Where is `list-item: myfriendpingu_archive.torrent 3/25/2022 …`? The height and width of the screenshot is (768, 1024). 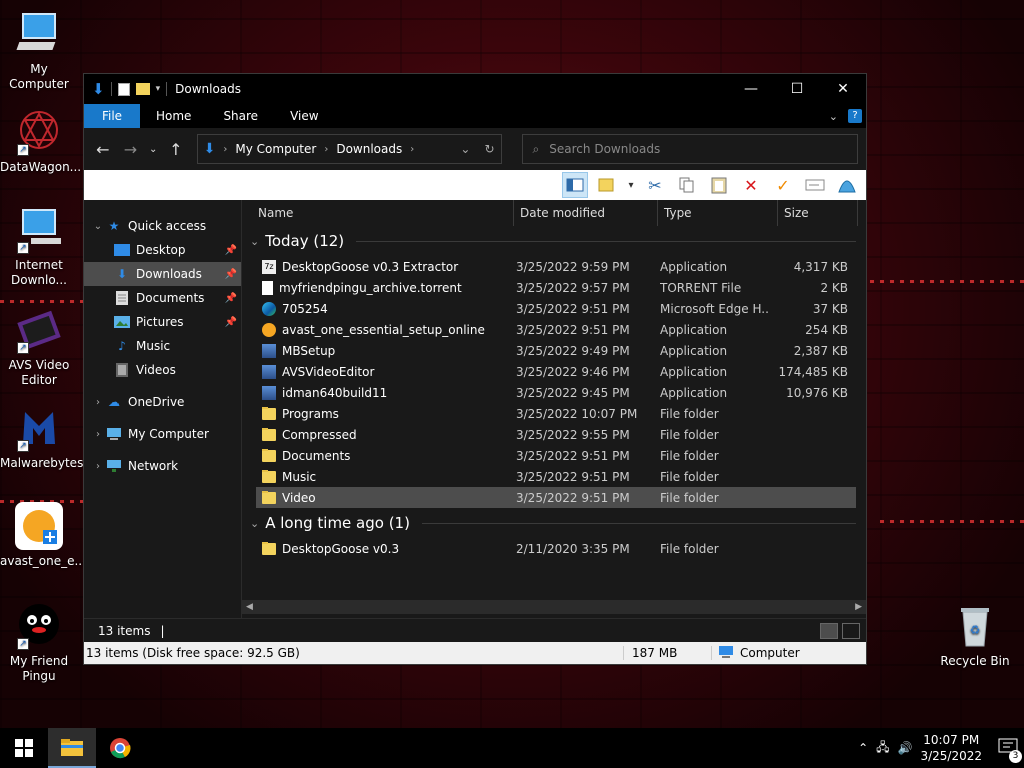
list-item: myfriendpingu_archive.torrent 3/25/2022 … is located at coordinates (556, 287).